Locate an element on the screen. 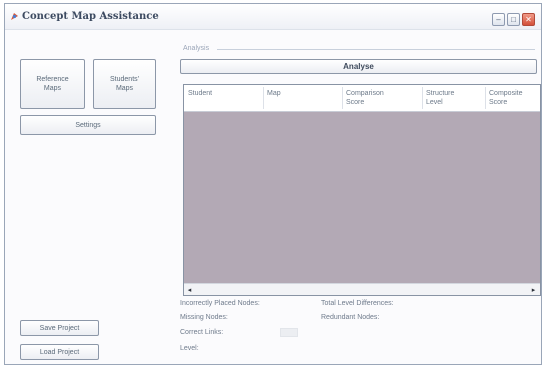 The width and height of the screenshot is (546, 370). close-icon: ✕ is located at coordinates (528, 19).